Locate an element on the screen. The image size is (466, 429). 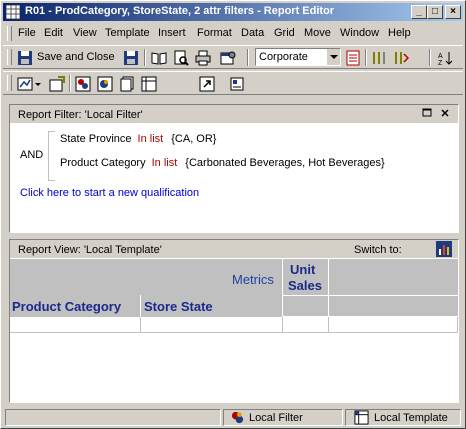
menu-template: Template is located at coordinates (127, 33).